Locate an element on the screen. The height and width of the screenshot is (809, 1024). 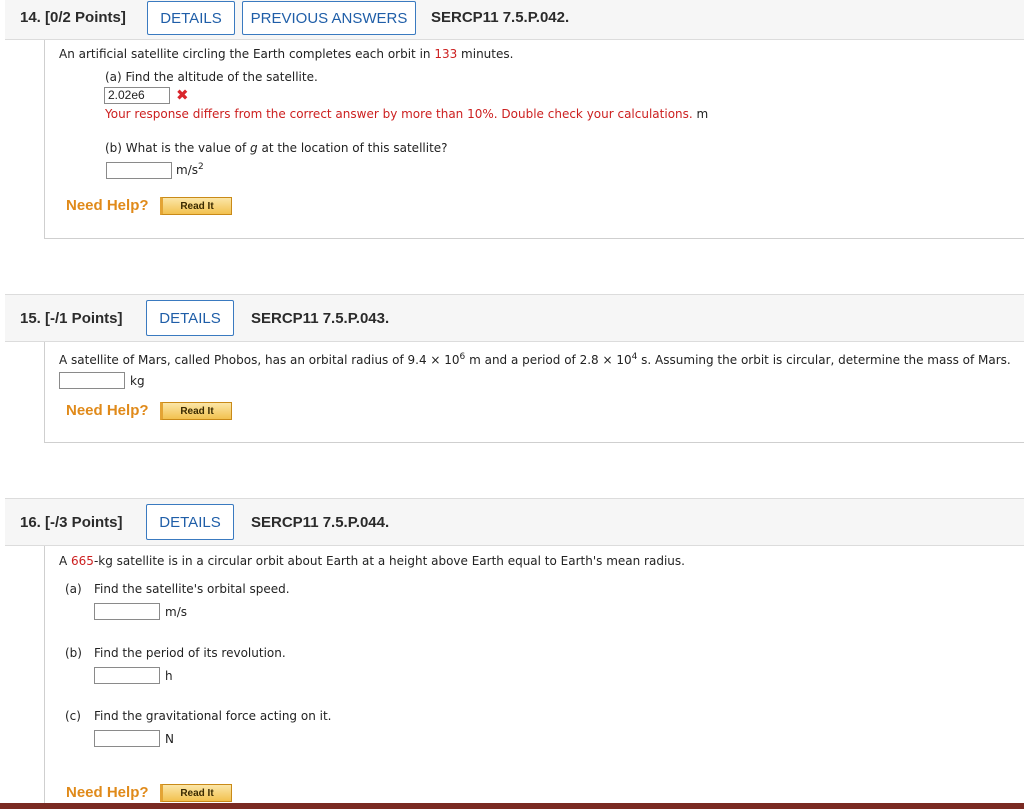
q15-details-button: DETAILS is located at coordinates (190, 318).